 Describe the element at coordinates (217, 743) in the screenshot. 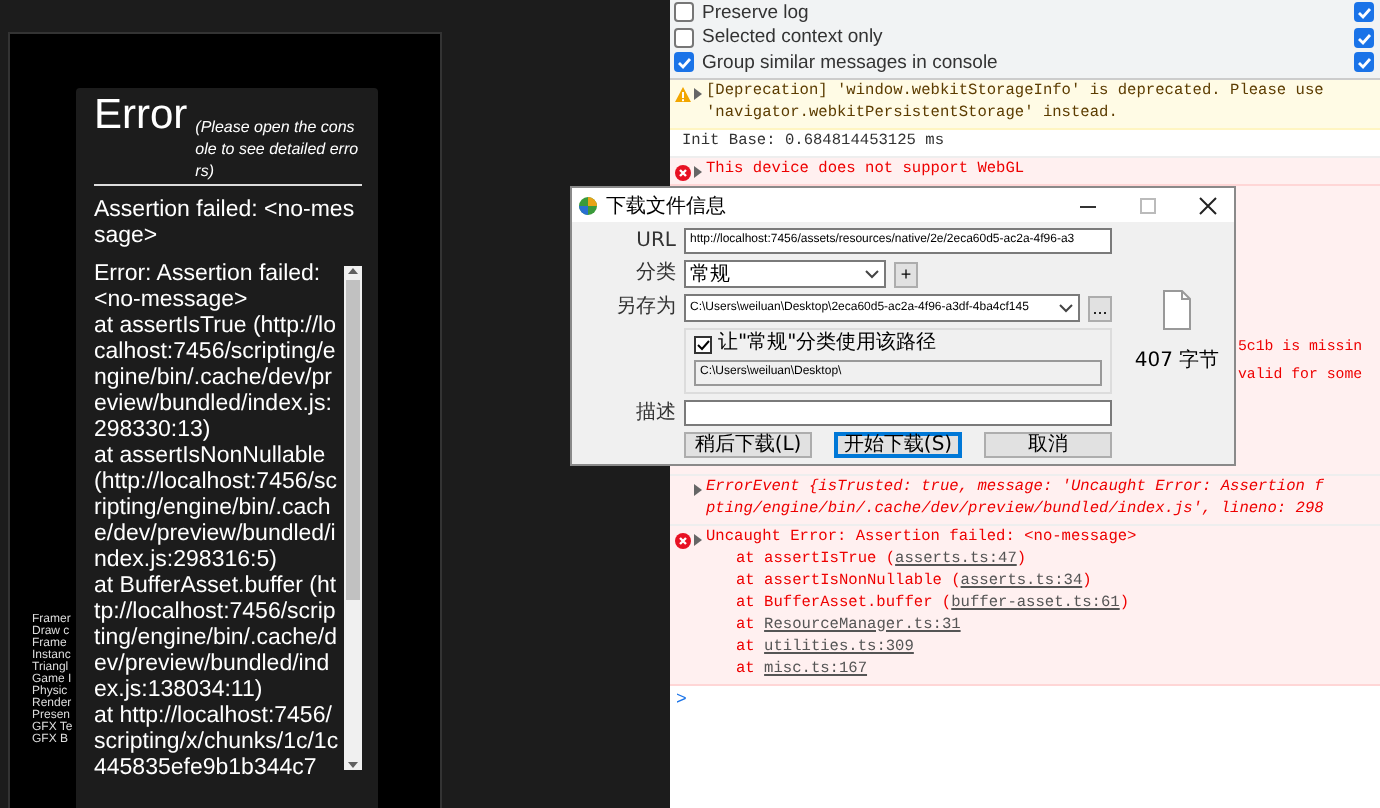

I see `stack-line: at http://localhost:7456/scripting/x/chunks/1c/1c445835efe9b1b344c7` at that location.